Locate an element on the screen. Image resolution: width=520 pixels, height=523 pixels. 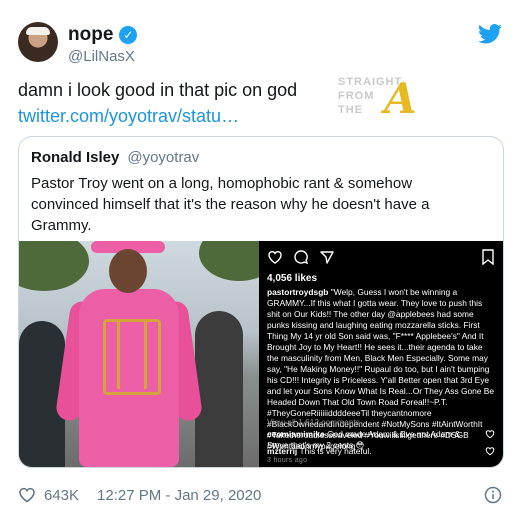
instagram-actions is located at coordinates (301, 257).